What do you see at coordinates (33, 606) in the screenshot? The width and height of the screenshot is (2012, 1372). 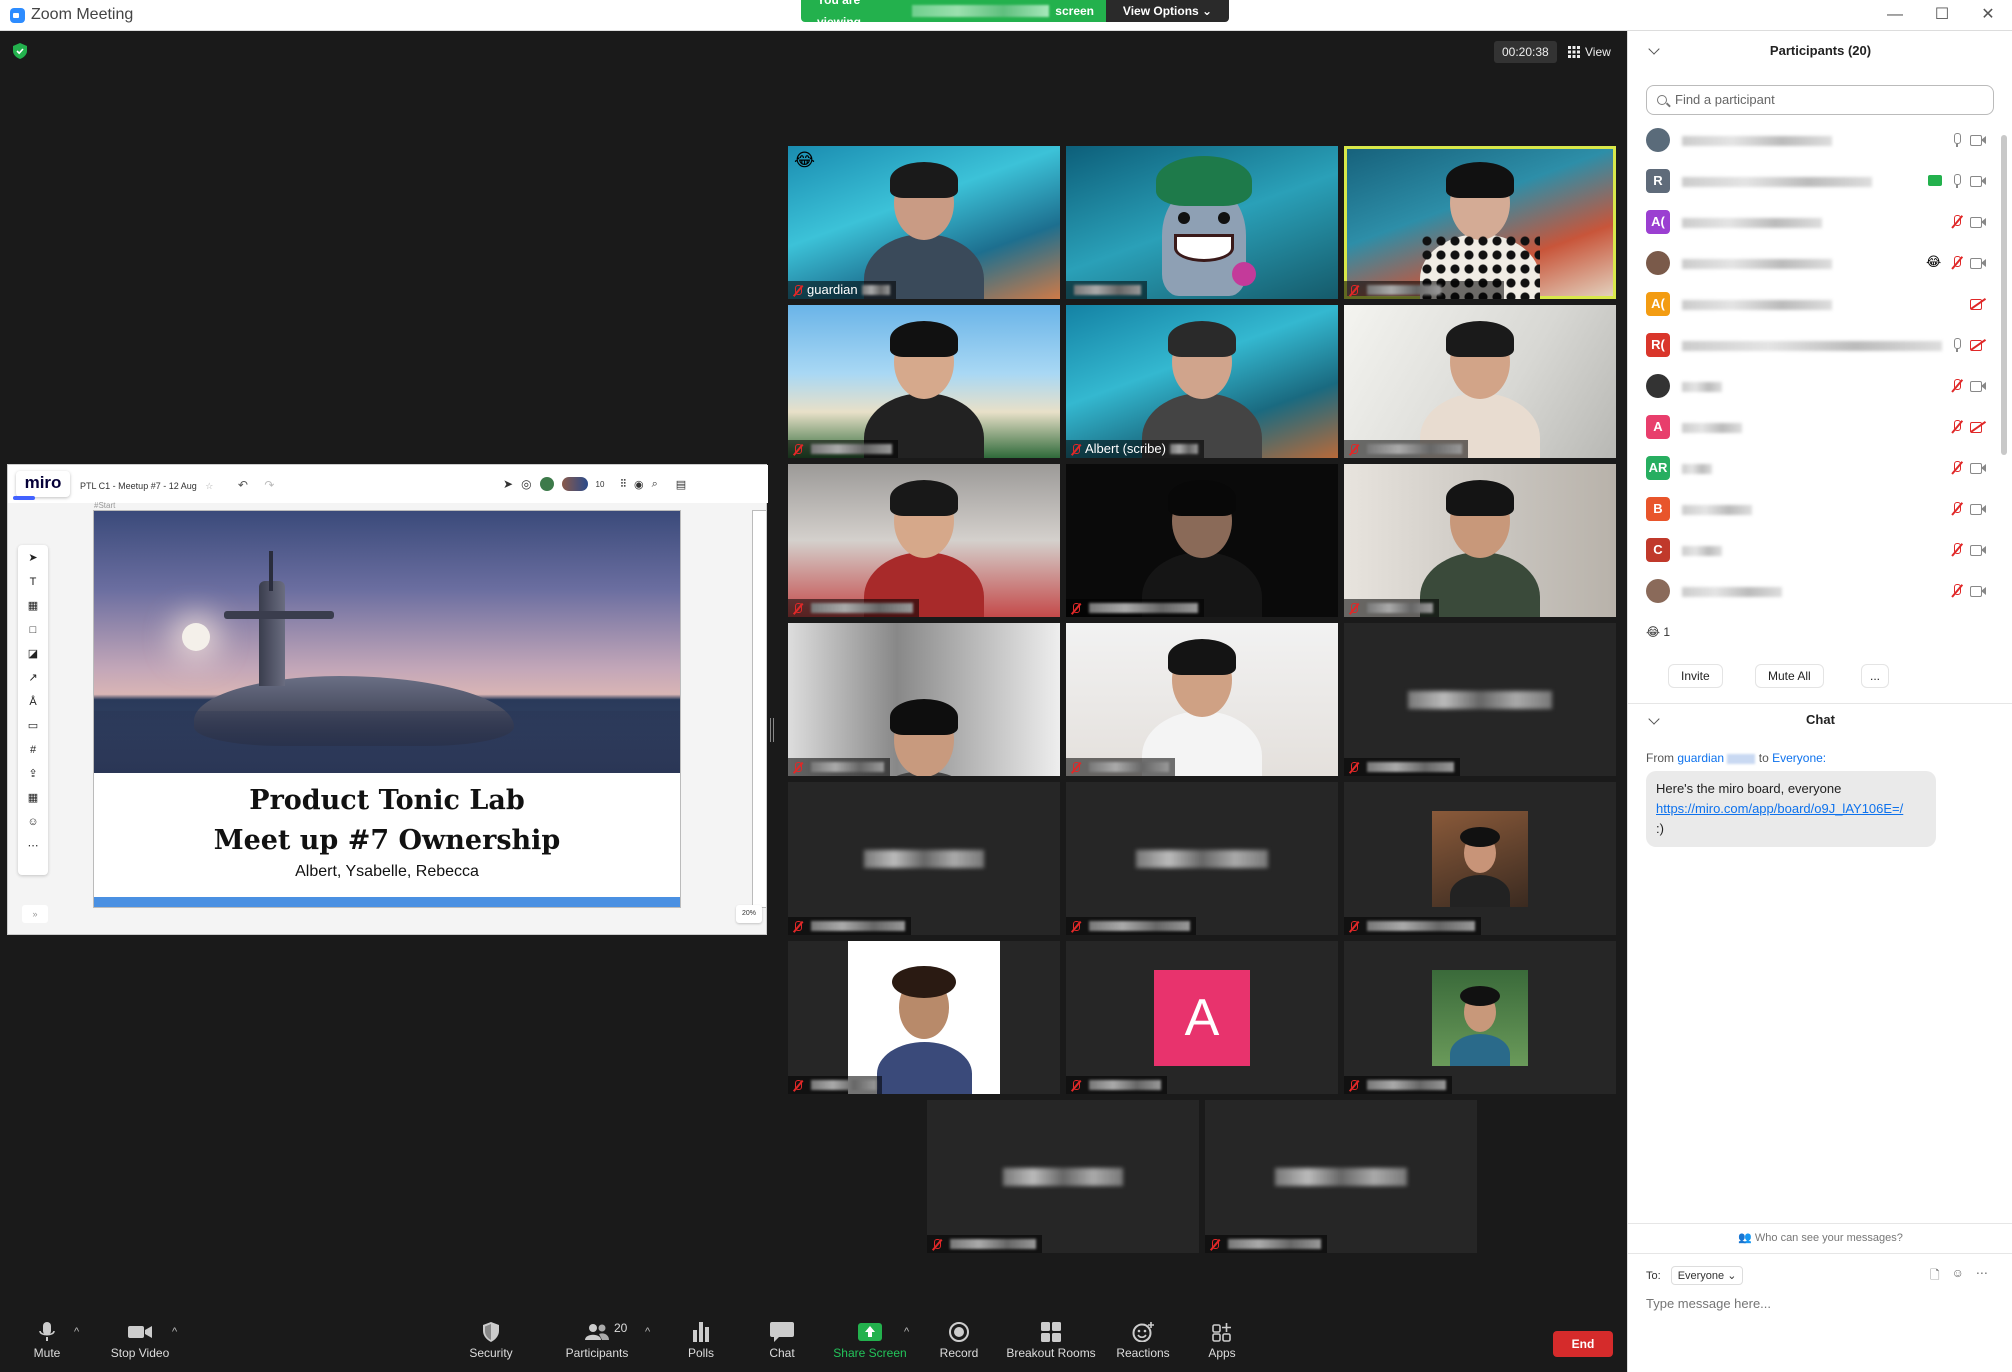 I see `template-tool-icon: ▦` at bounding box center [33, 606].